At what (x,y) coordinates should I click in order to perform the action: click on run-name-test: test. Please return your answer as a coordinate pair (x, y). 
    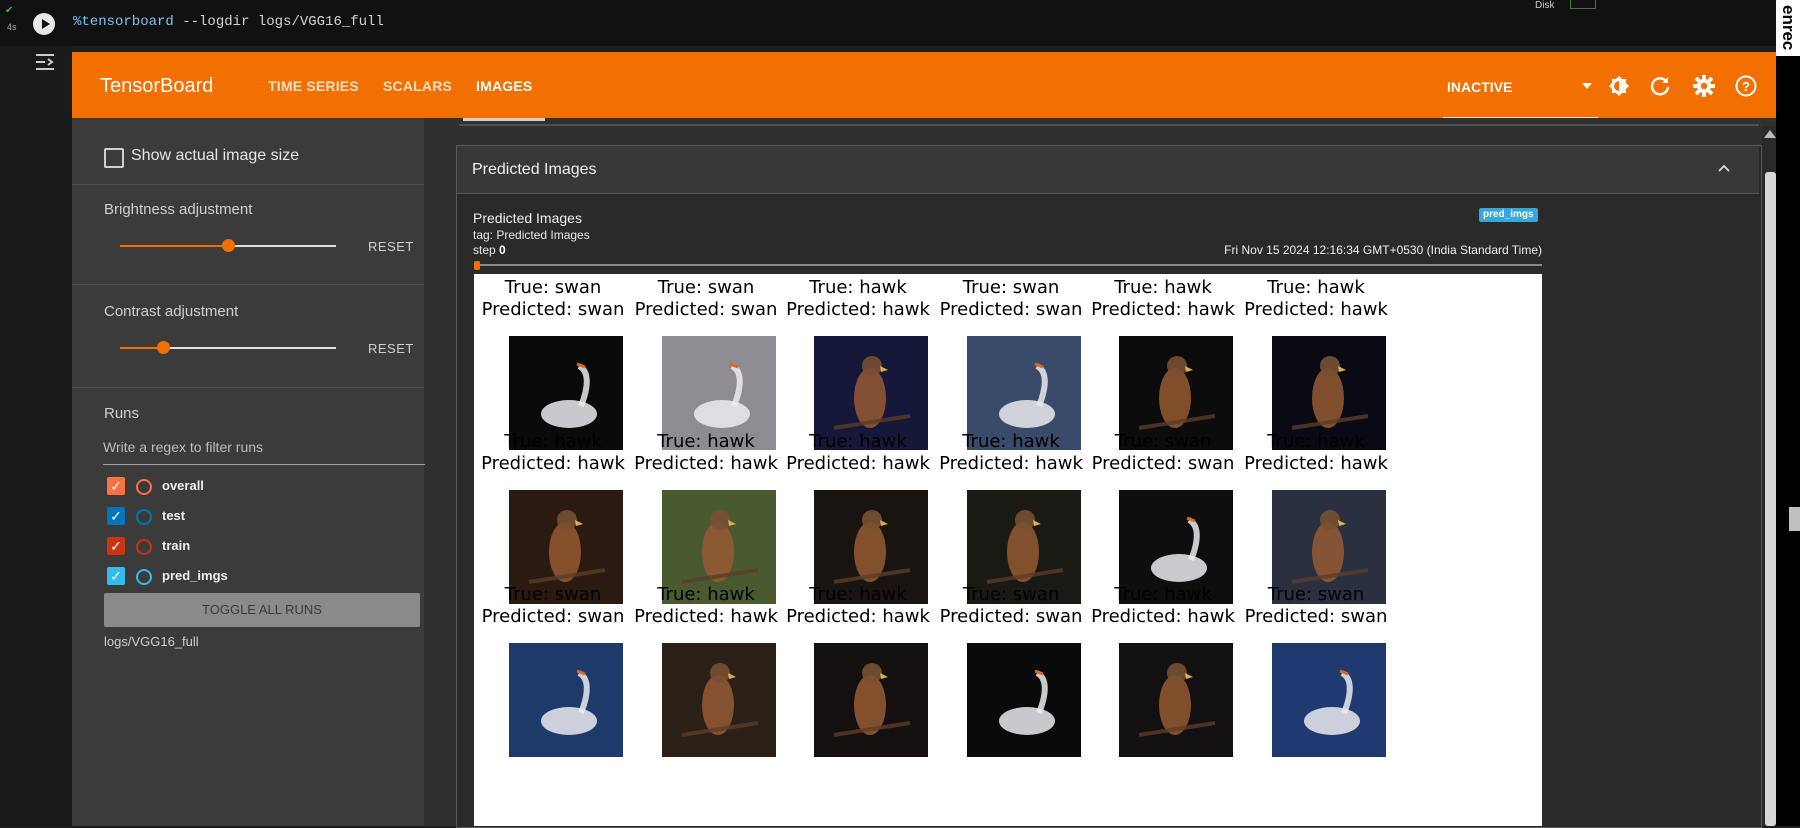
    Looking at the image, I should click on (174, 515).